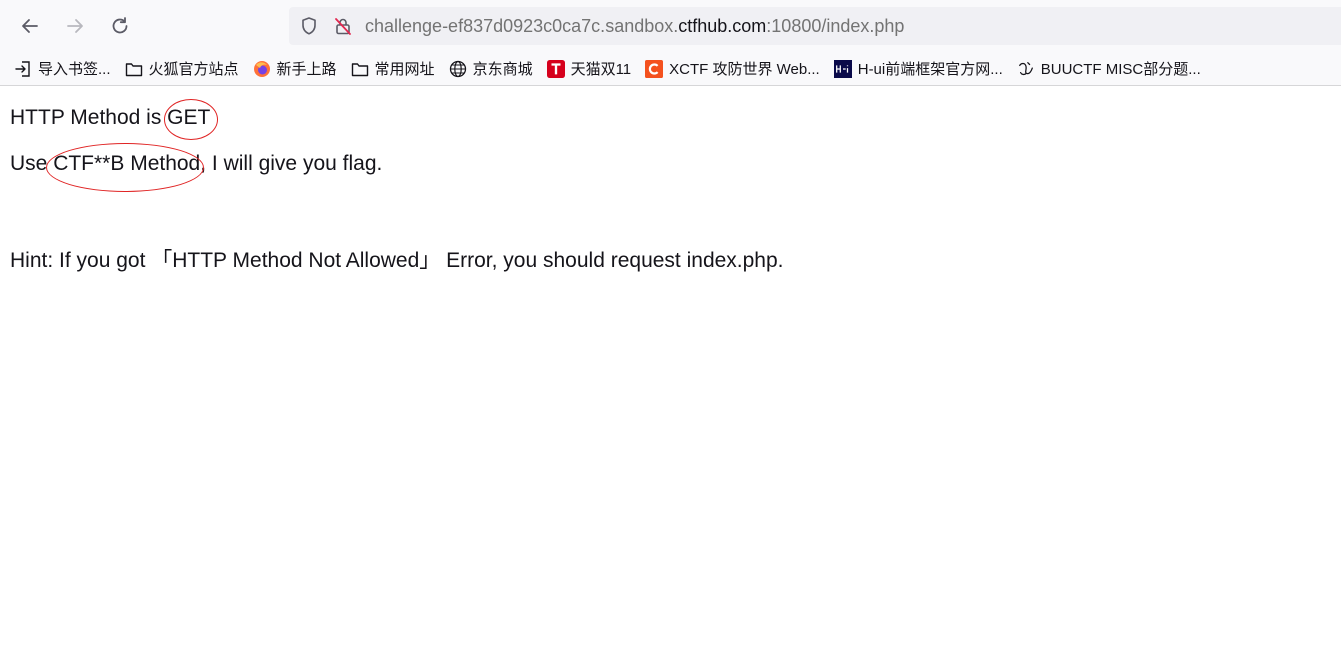 The height and width of the screenshot is (645, 1341). Describe the element at coordinates (291, 163) in the screenshot. I see `flag-text: , I will give you flag.` at that location.